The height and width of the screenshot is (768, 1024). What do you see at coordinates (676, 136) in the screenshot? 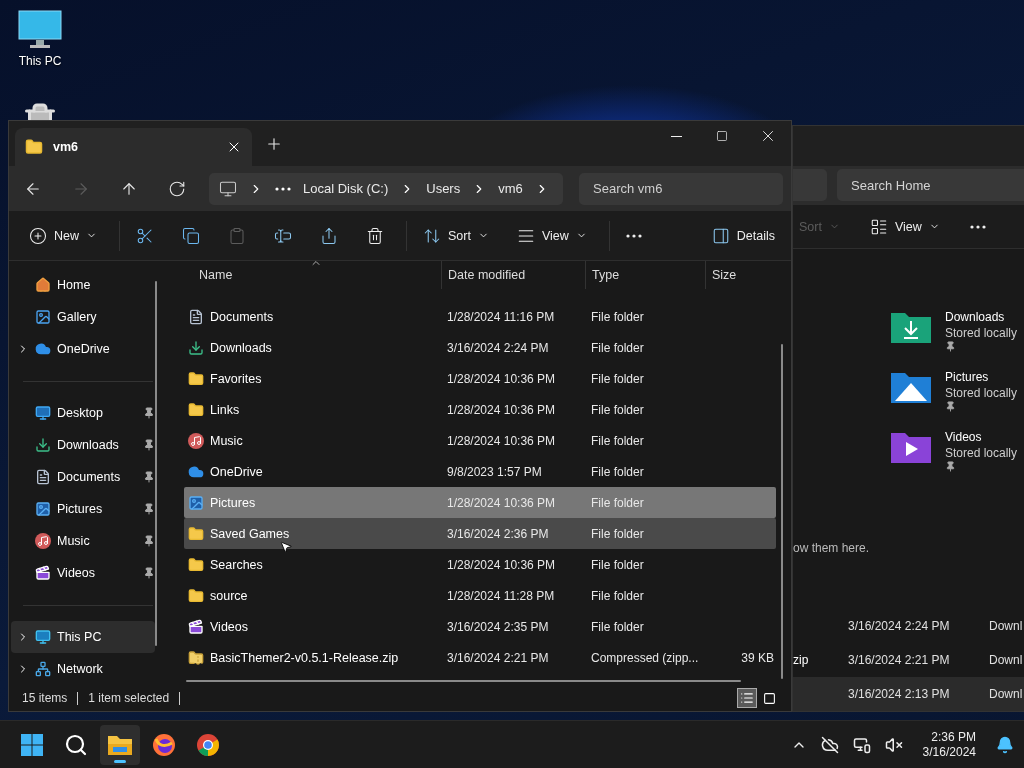
I see `minimize-icon` at bounding box center [676, 136].